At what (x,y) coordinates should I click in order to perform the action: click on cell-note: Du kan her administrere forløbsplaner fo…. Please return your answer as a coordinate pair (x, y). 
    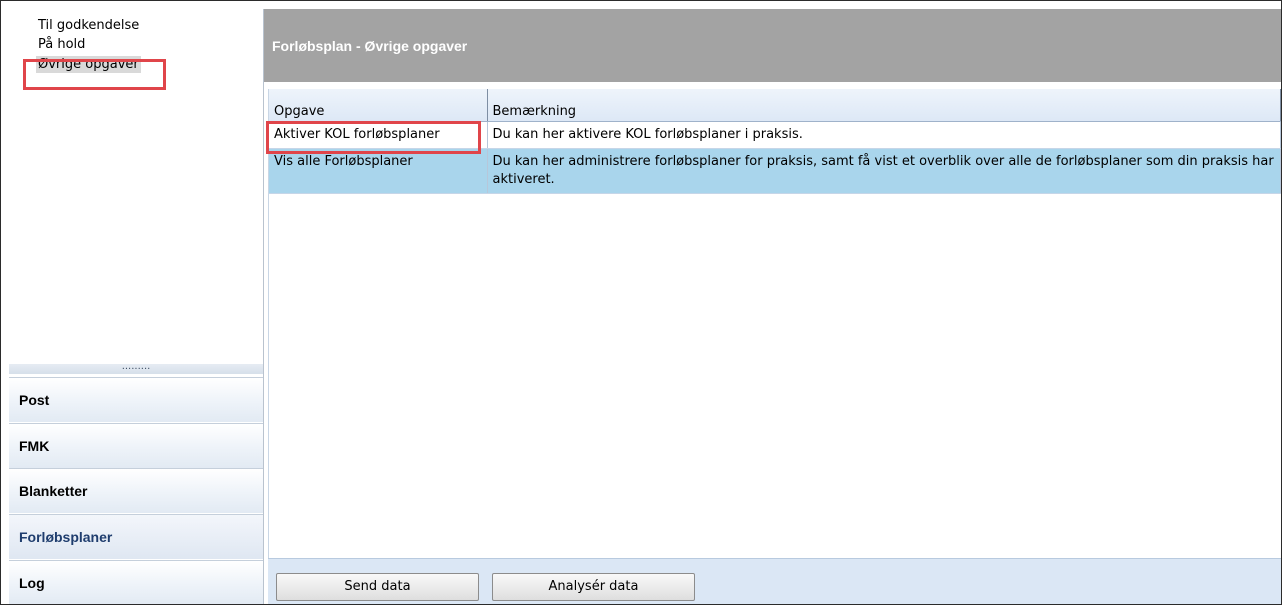
    Looking at the image, I should click on (884, 171).